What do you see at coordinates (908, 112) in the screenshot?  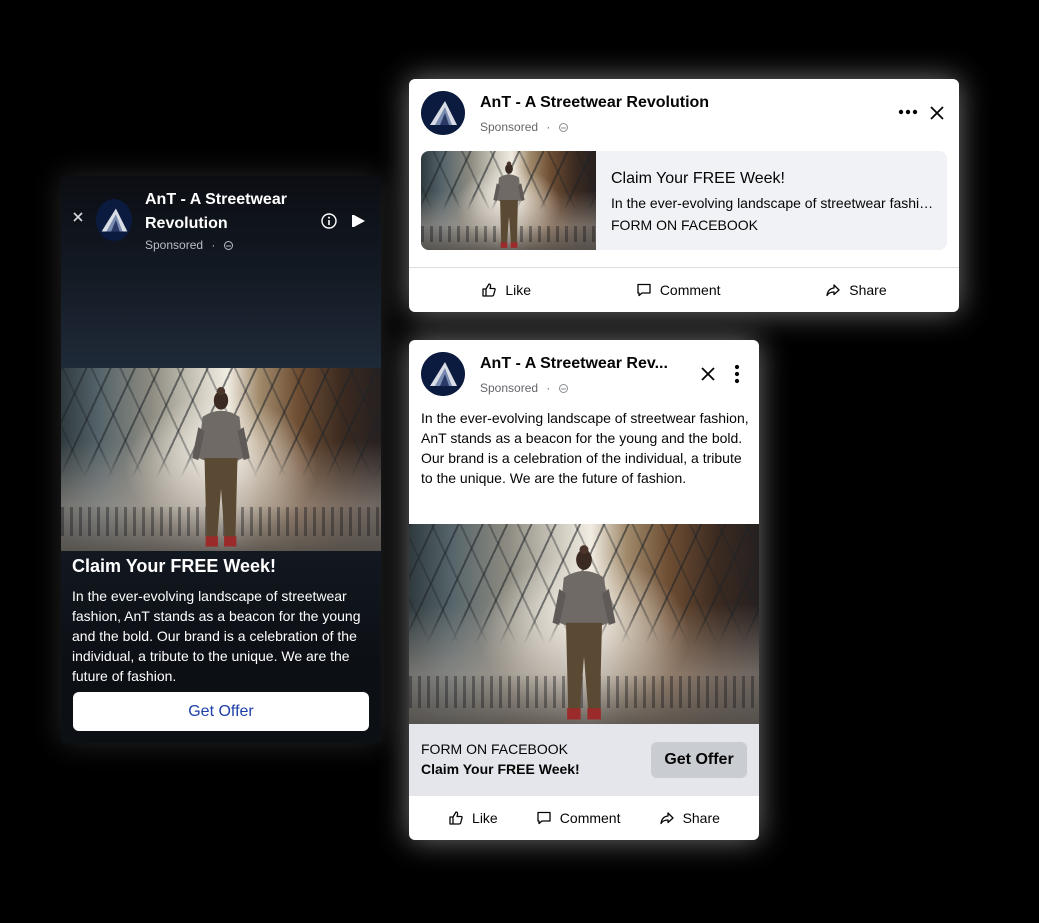 I see `more-icon` at bounding box center [908, 112].